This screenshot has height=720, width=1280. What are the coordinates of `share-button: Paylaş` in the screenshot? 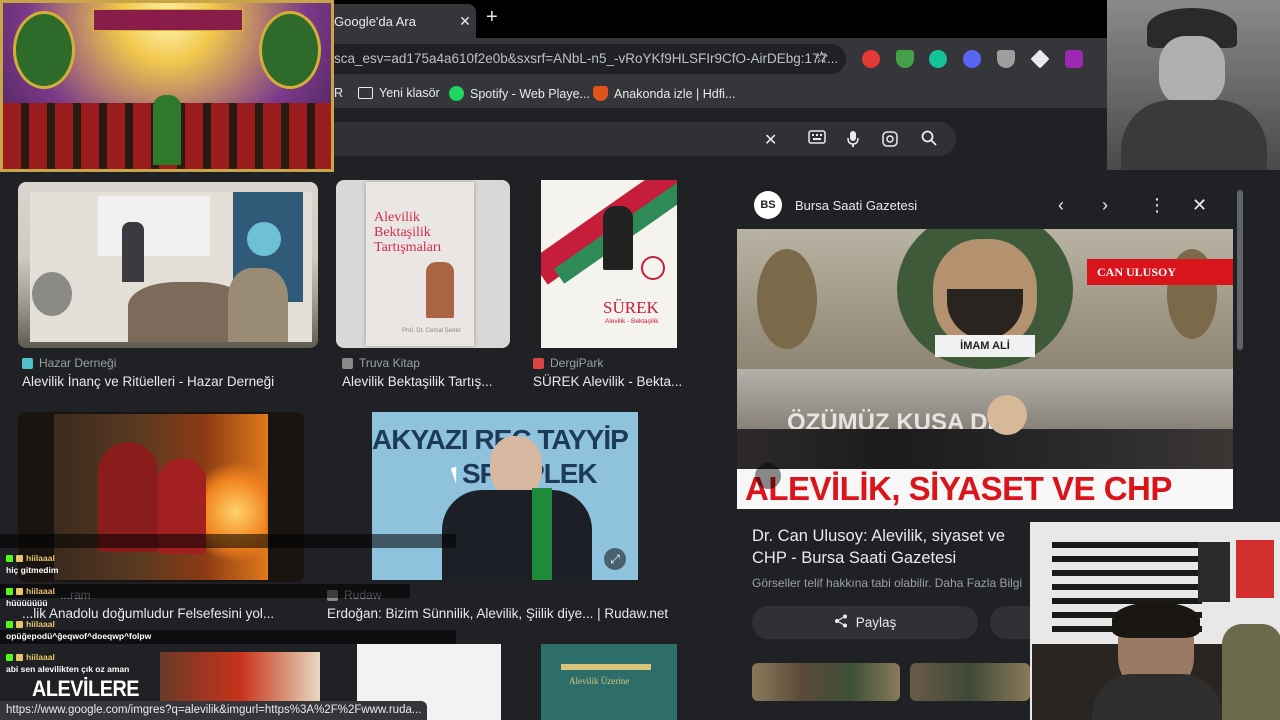 It's located at (865, 622).